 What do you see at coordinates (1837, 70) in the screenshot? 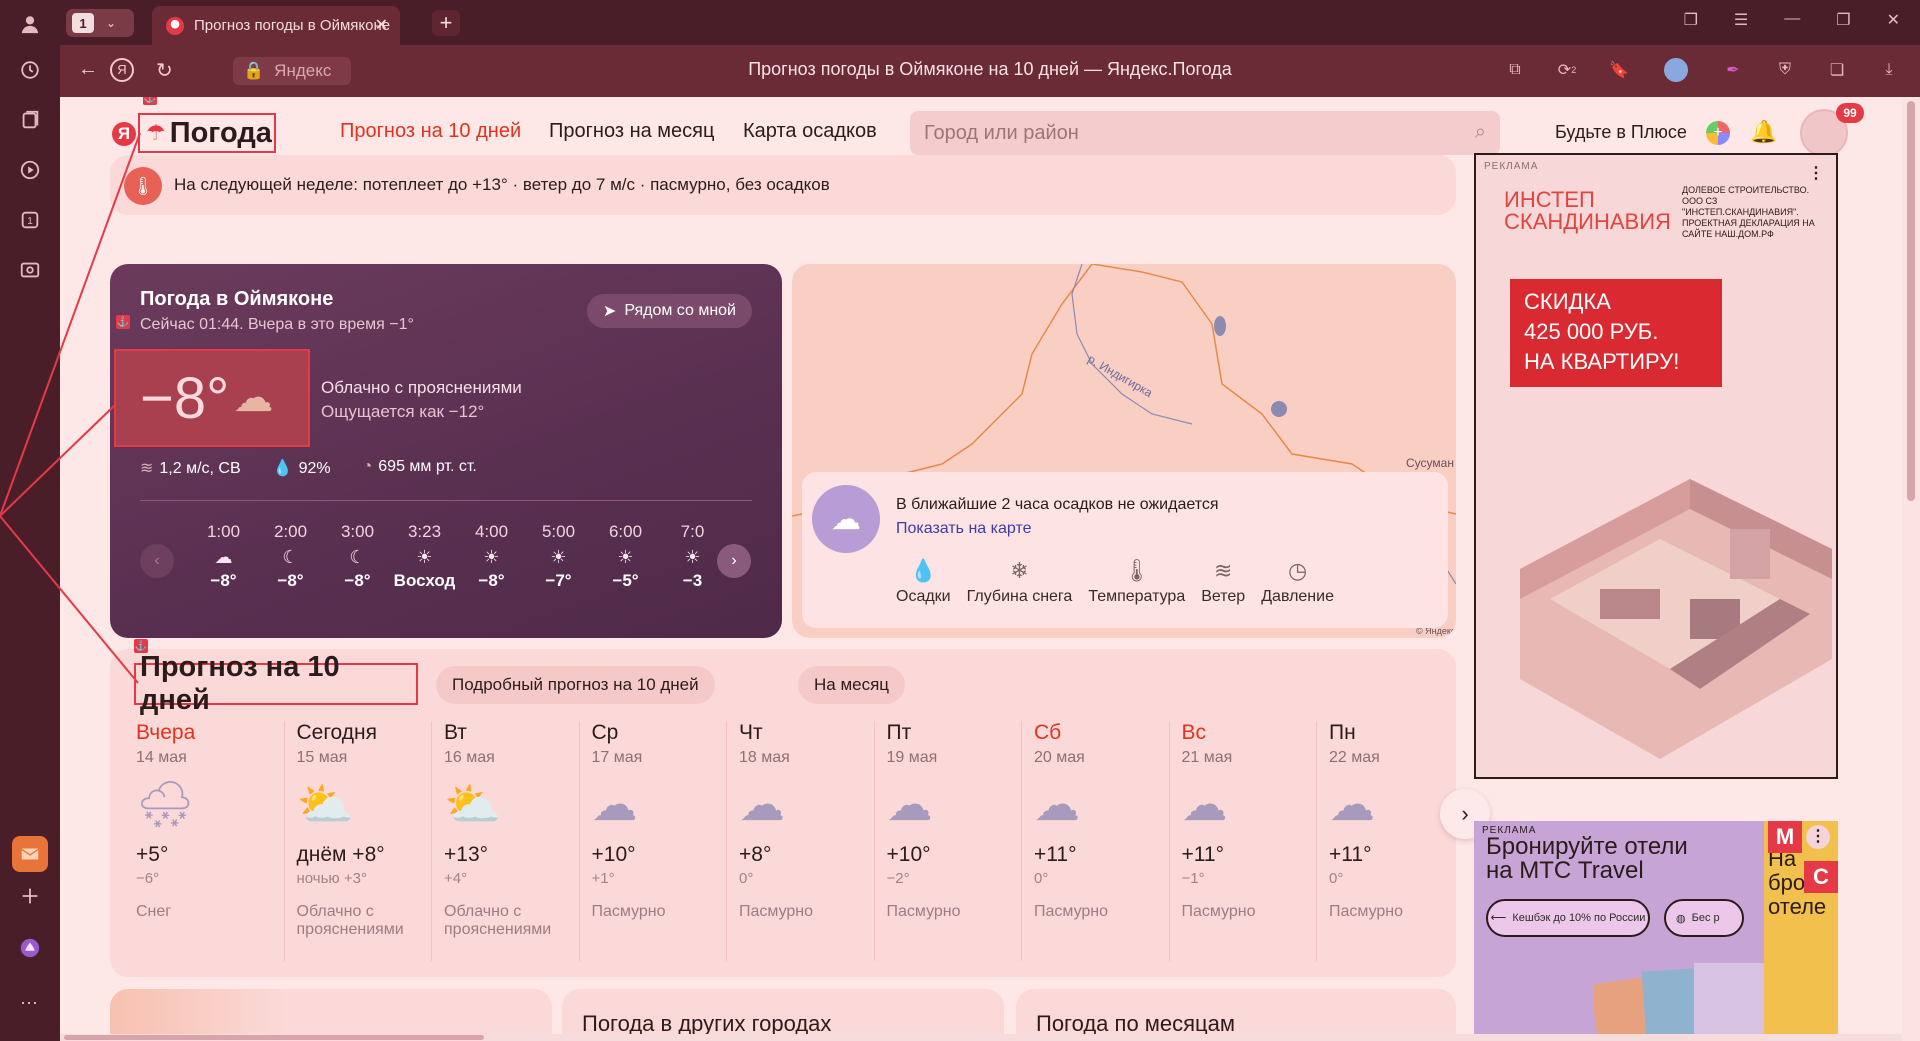
I see `extension-cards-icon: ❏` at bounding box center [1837, 70].